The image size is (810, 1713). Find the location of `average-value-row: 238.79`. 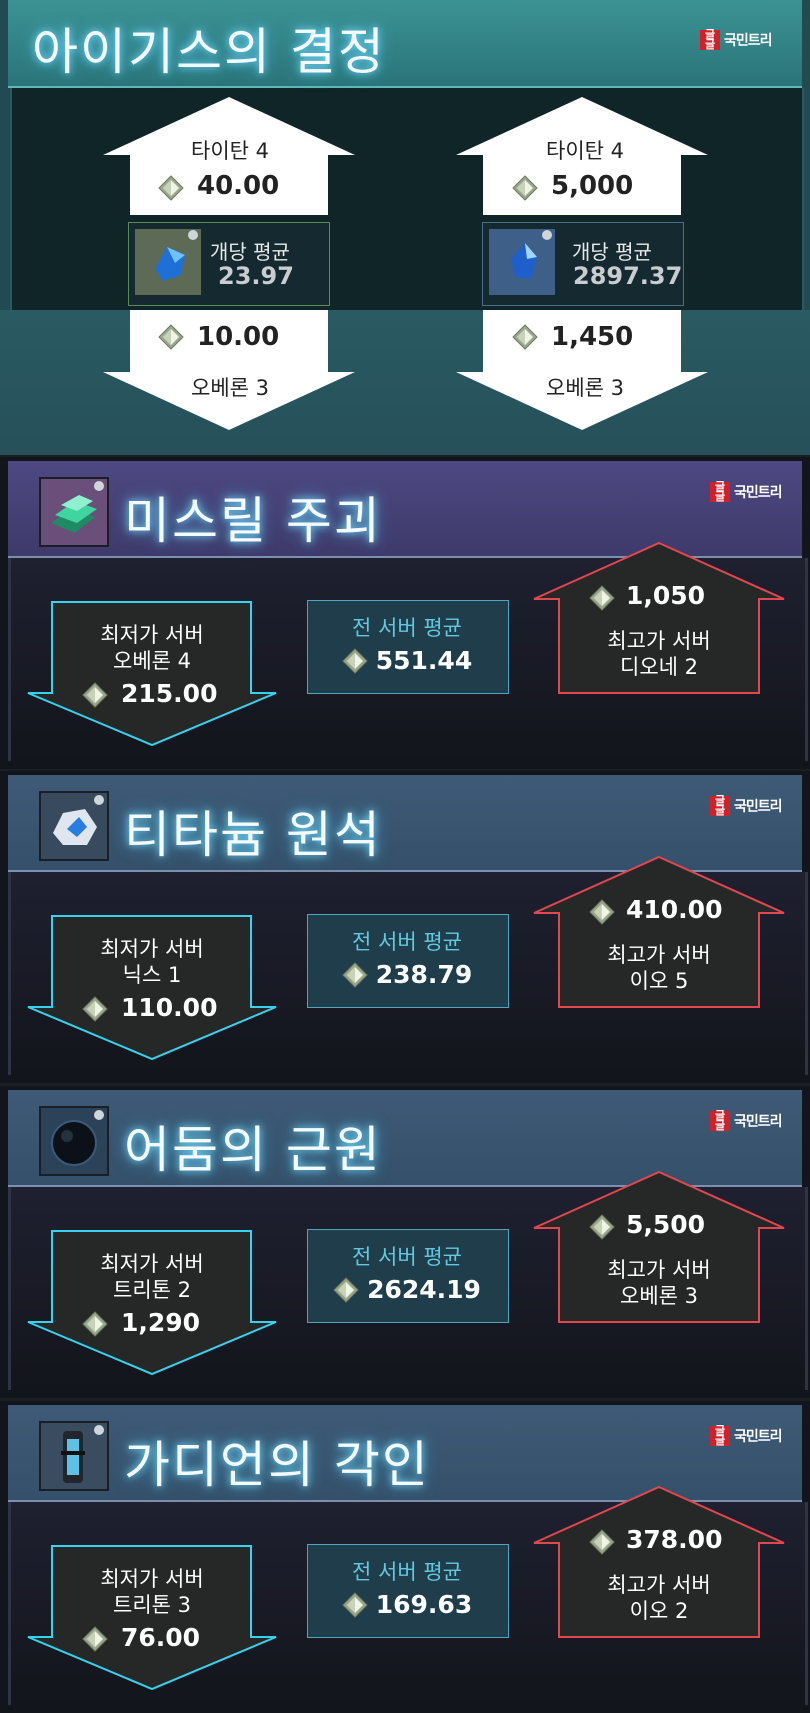

average-value-row: 238.79 is located at coordinates (407, 974).